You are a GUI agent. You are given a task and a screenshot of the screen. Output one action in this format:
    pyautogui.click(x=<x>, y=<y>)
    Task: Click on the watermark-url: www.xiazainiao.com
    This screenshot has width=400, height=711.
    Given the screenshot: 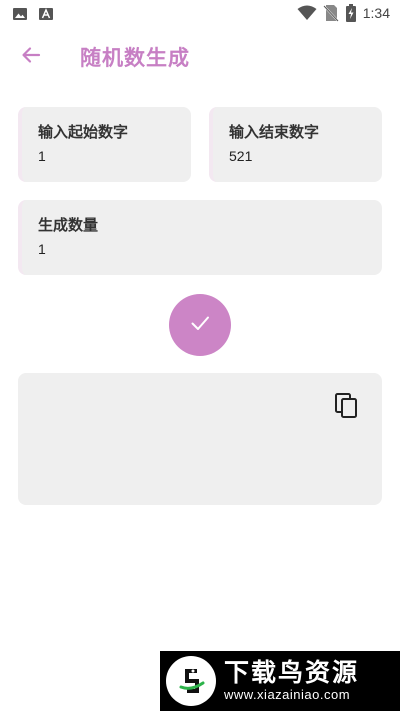 What is the action you would take?
    pyautogui.click(x=287, y=694)
    